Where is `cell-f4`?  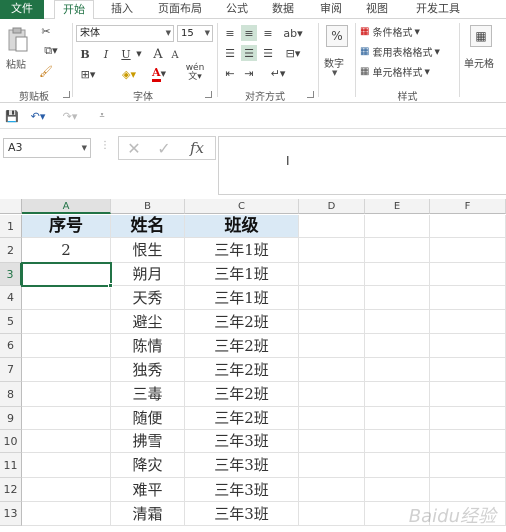 cell-f4 is located at coordinates (468, 298).